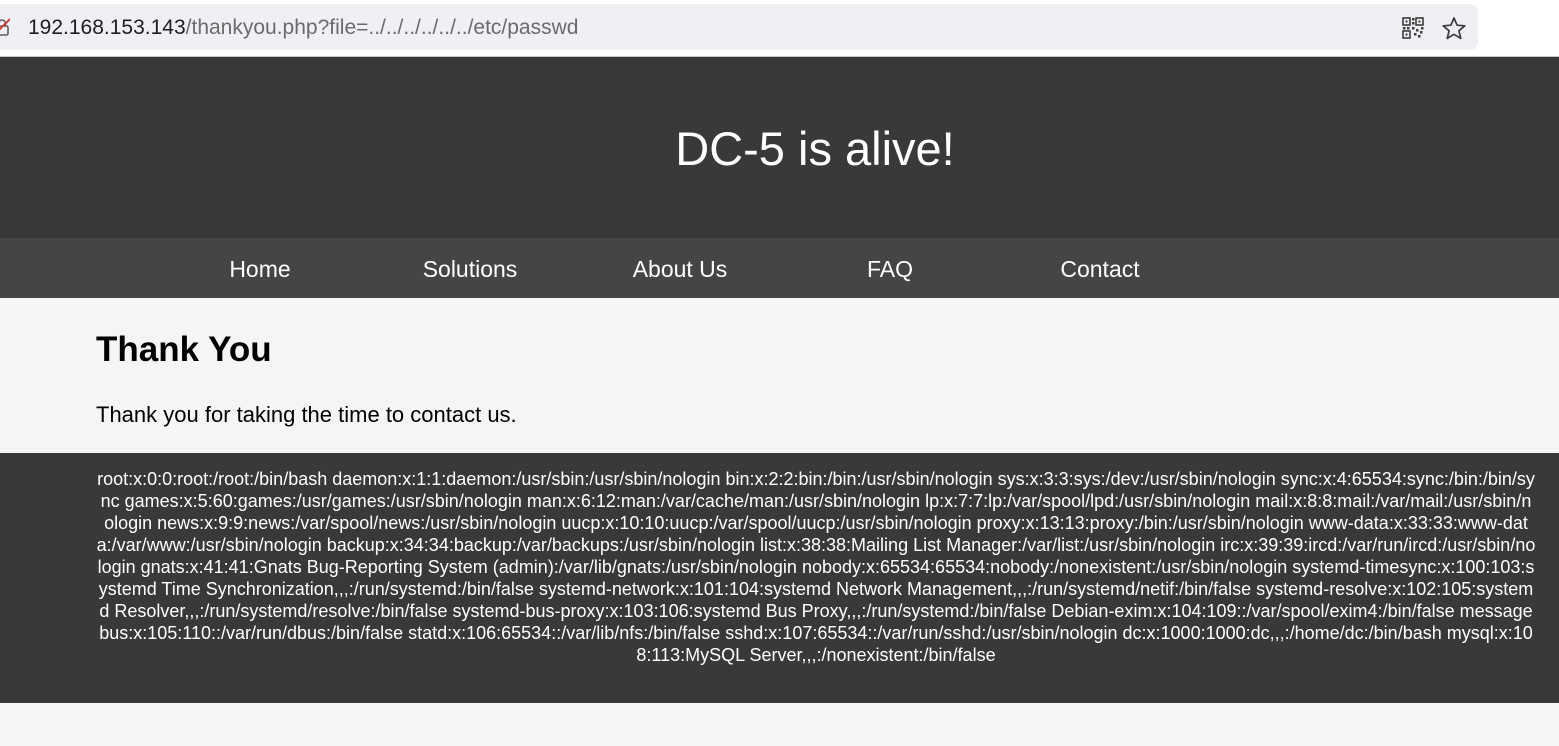 The image size is (1559, 746). What do you see at coordinates (1454, 29) in the screenshot?
I see `bookmark-star-icon` at bounding box center [1454, 29].